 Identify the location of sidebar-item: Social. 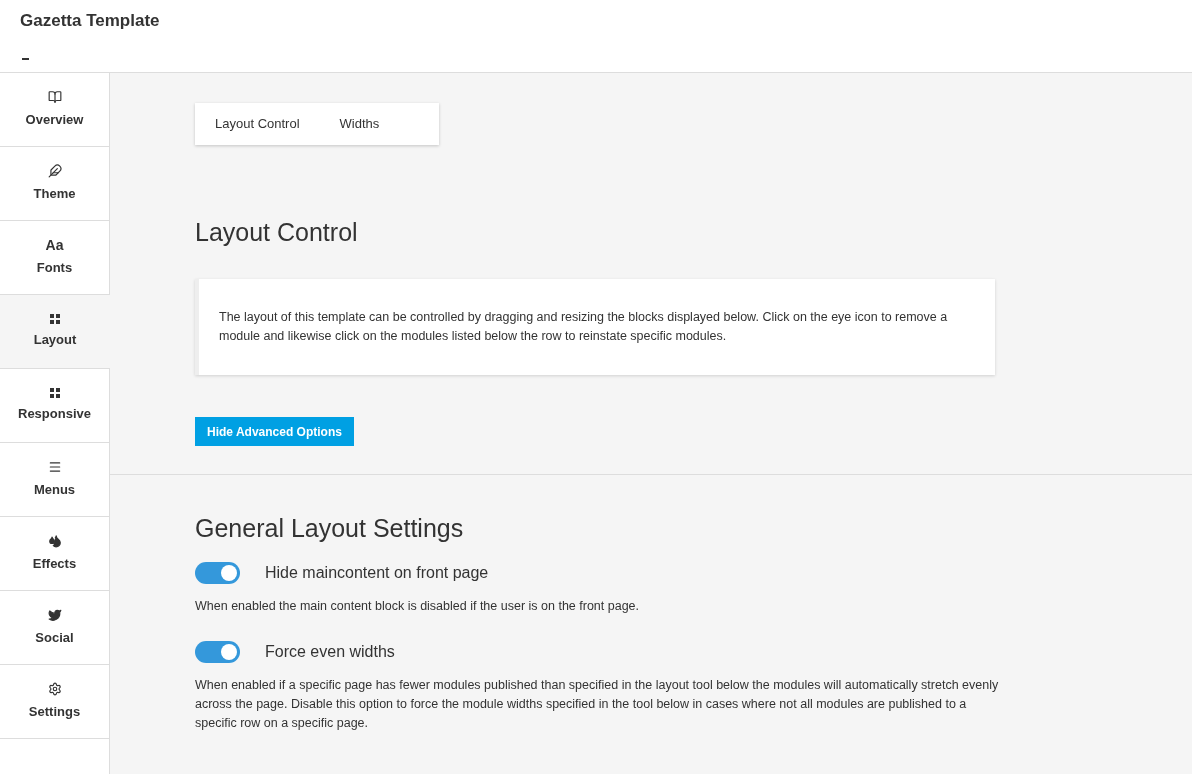
(55, 628).